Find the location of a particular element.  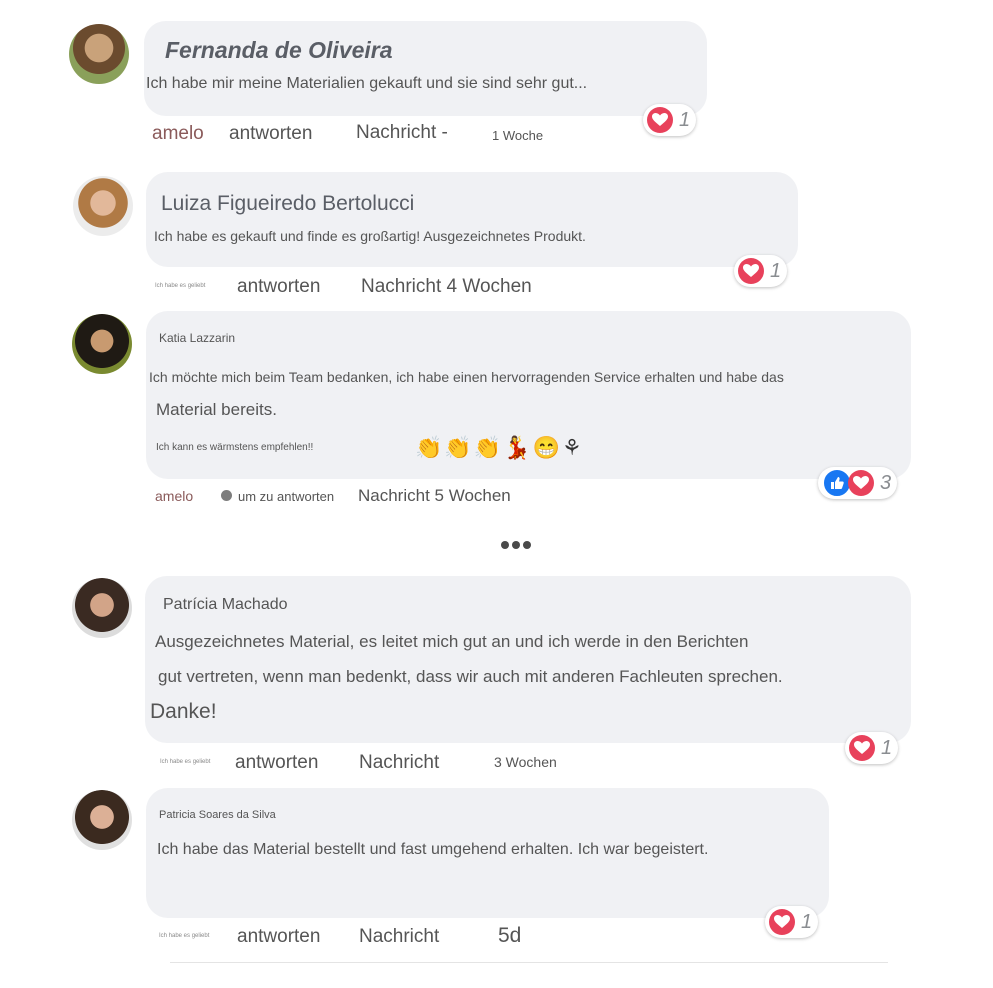

grinning-face-icon: 😁 is located at coordinates (546, 447).